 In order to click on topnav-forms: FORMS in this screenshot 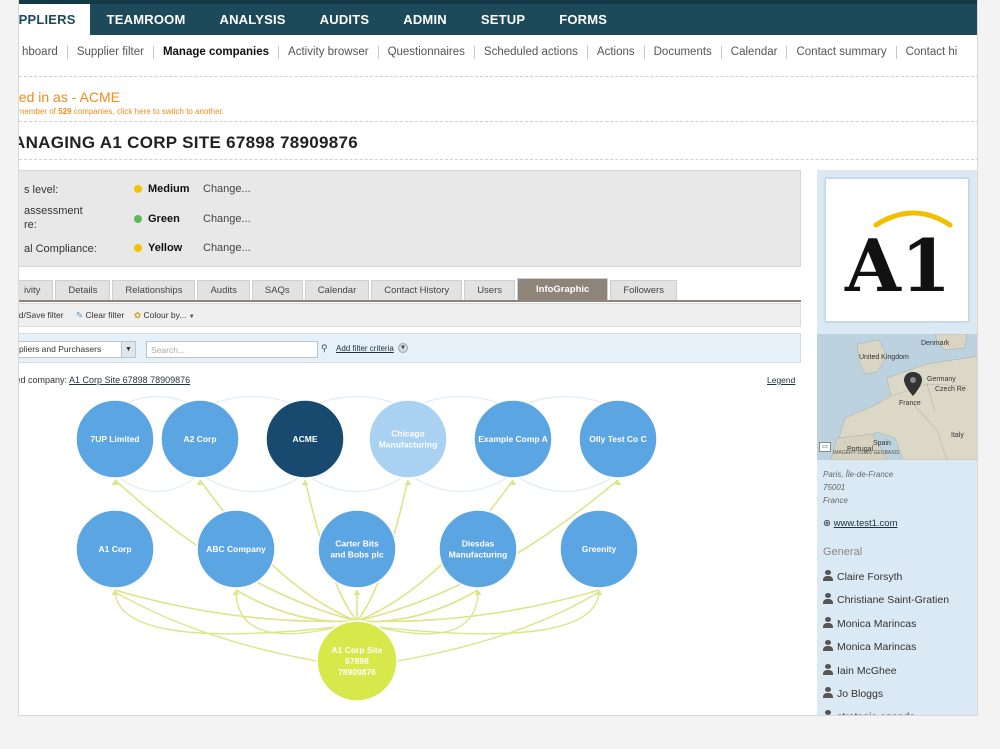, I will do `click(583, 19)`.